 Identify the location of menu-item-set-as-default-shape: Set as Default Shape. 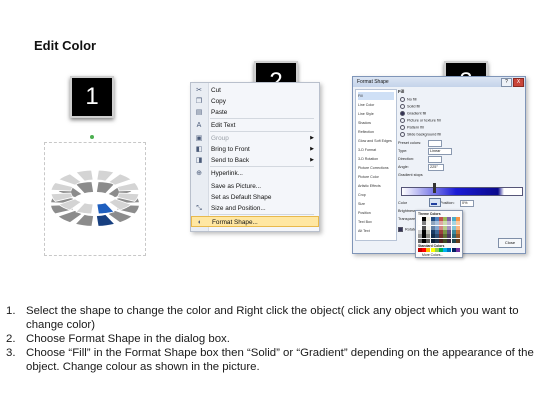
(255, 197).